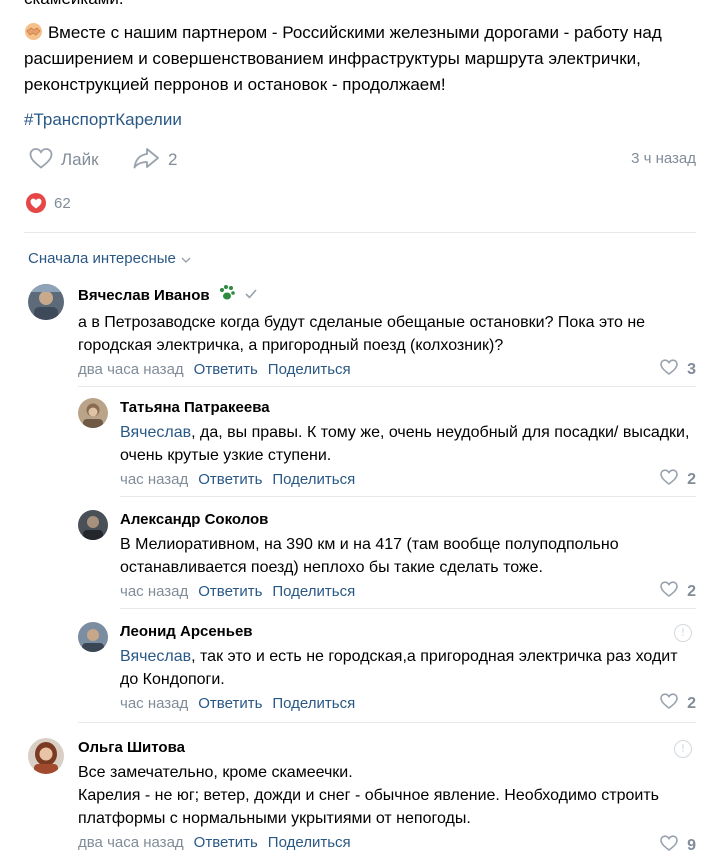 The height and width of the screenshot is (858, 720). I want to click on comment-author: Вячеслав Иванов, so click(387, 296).